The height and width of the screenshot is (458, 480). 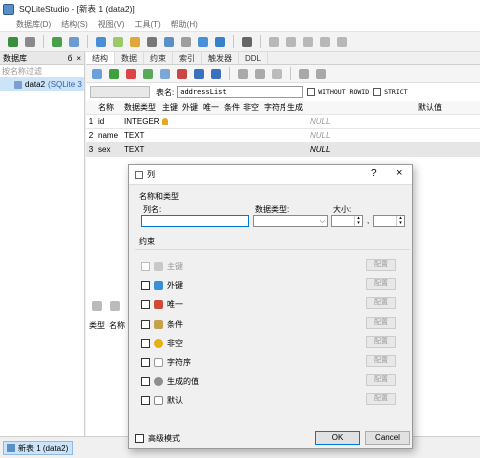 What do you see at coordinates (283, 136) in the screenshot?
I see `table-row: 2 name TEXT NULL` at bounding box center [283, 136].